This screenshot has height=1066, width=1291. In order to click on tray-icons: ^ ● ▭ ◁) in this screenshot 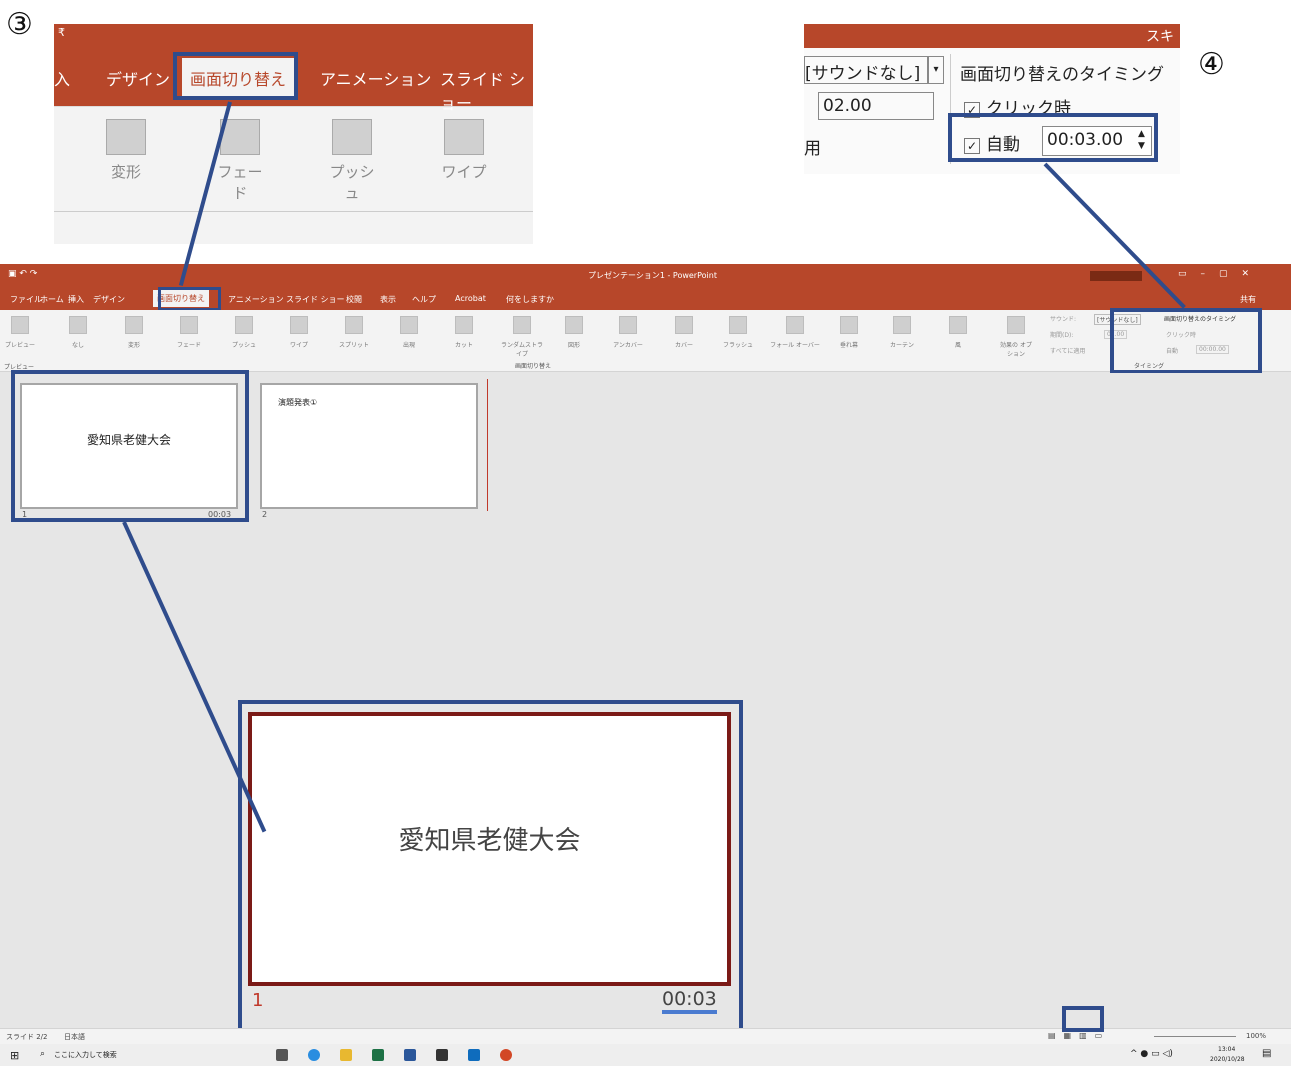, I will do `click(1151, 1054)`.